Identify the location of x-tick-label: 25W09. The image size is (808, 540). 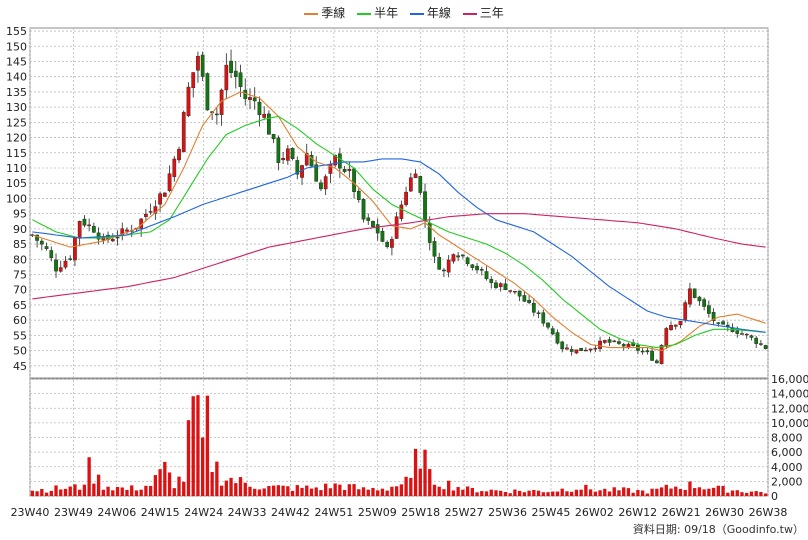
(377, 512).